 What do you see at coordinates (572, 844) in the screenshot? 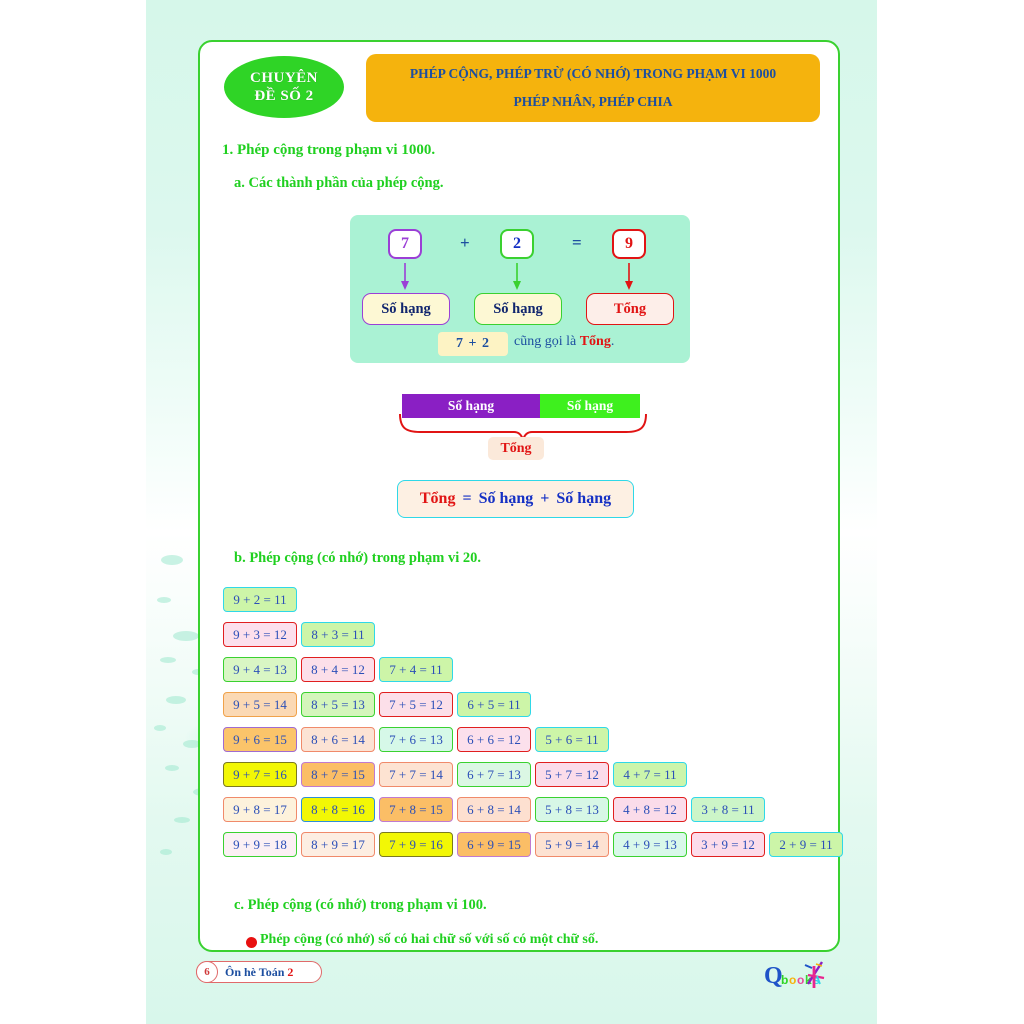
I see `addition-fact-cell: 5 + 9 = 14` at bounding box center [572, 844].